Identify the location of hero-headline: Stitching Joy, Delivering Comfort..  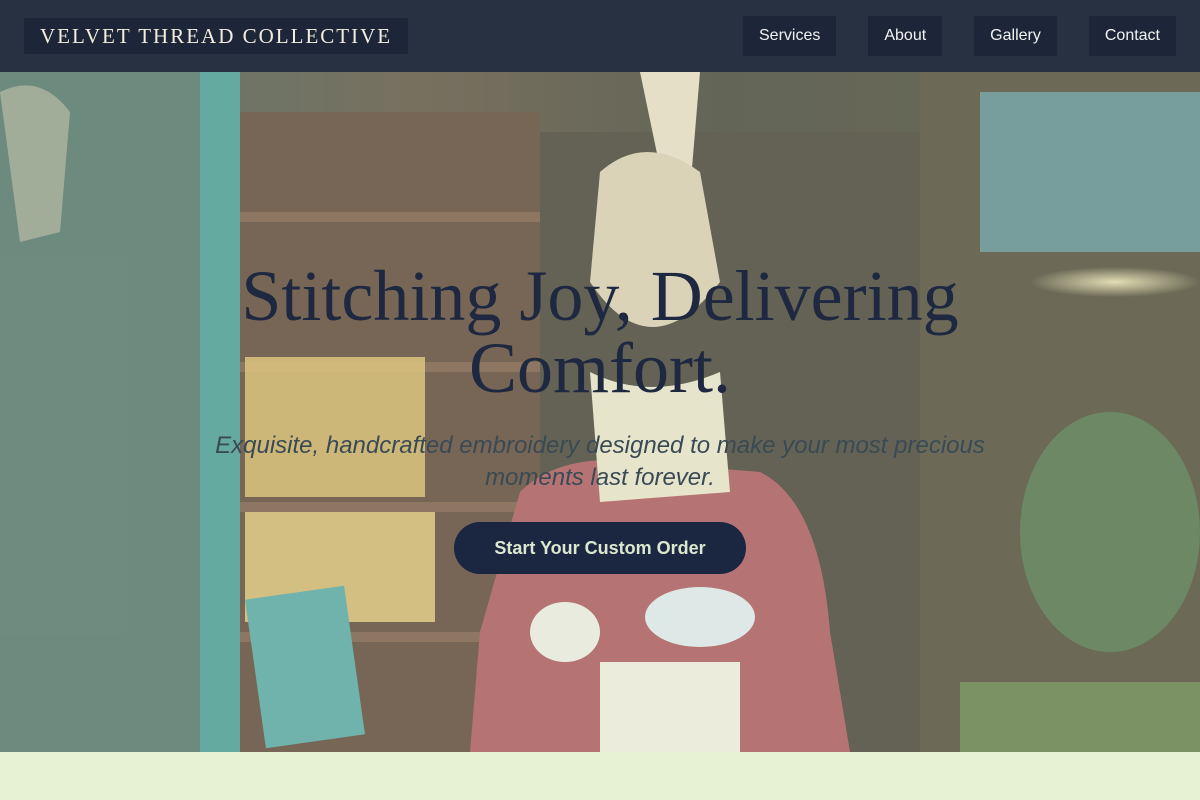
(600, 332).